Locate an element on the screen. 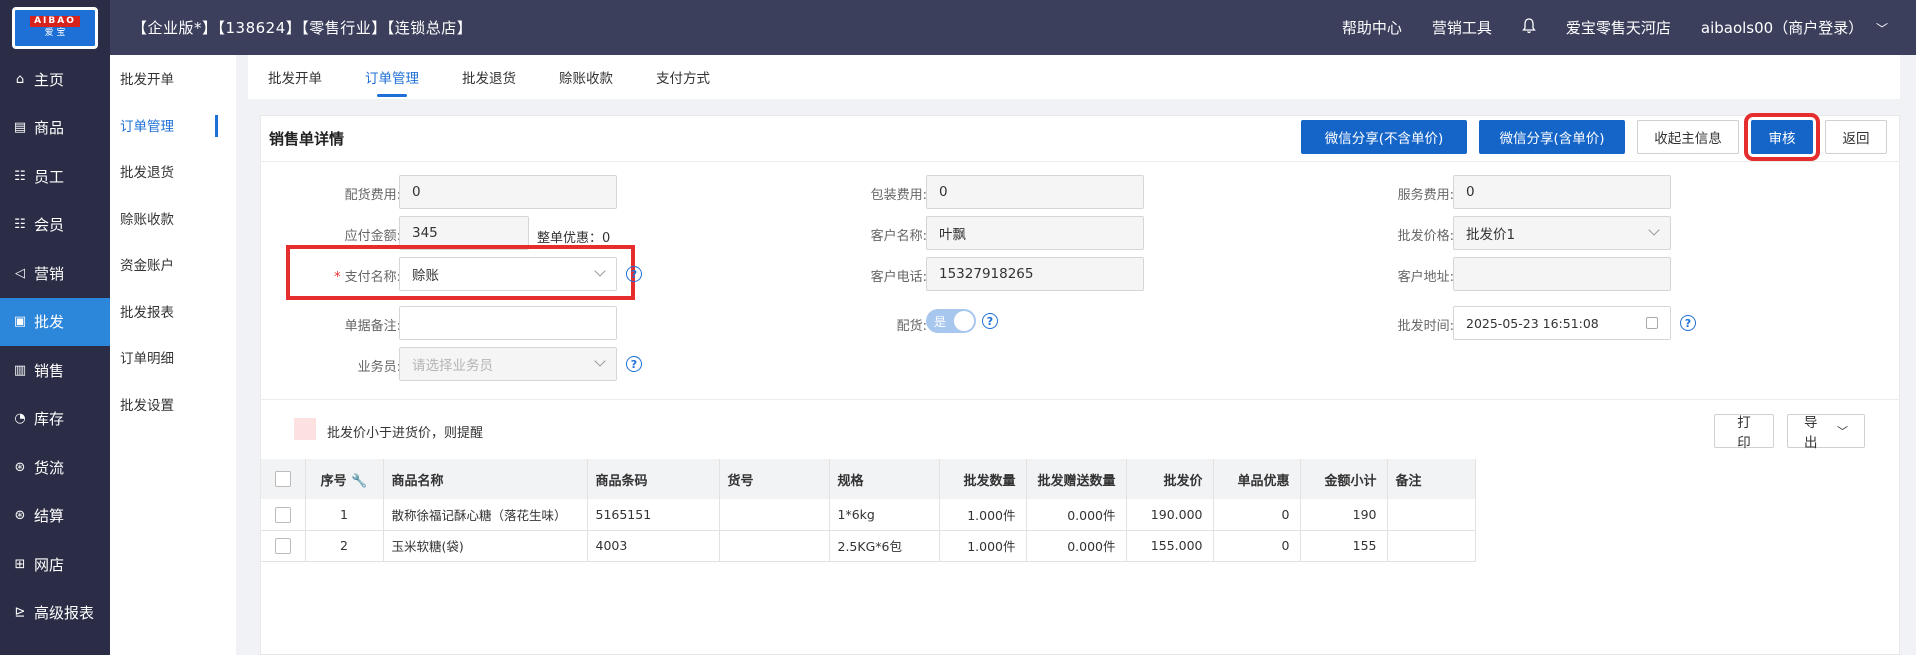 Image resolution: width=1916 pixels, height=655 pixels. warning-color-swatch is located at coordinates (305, 429).